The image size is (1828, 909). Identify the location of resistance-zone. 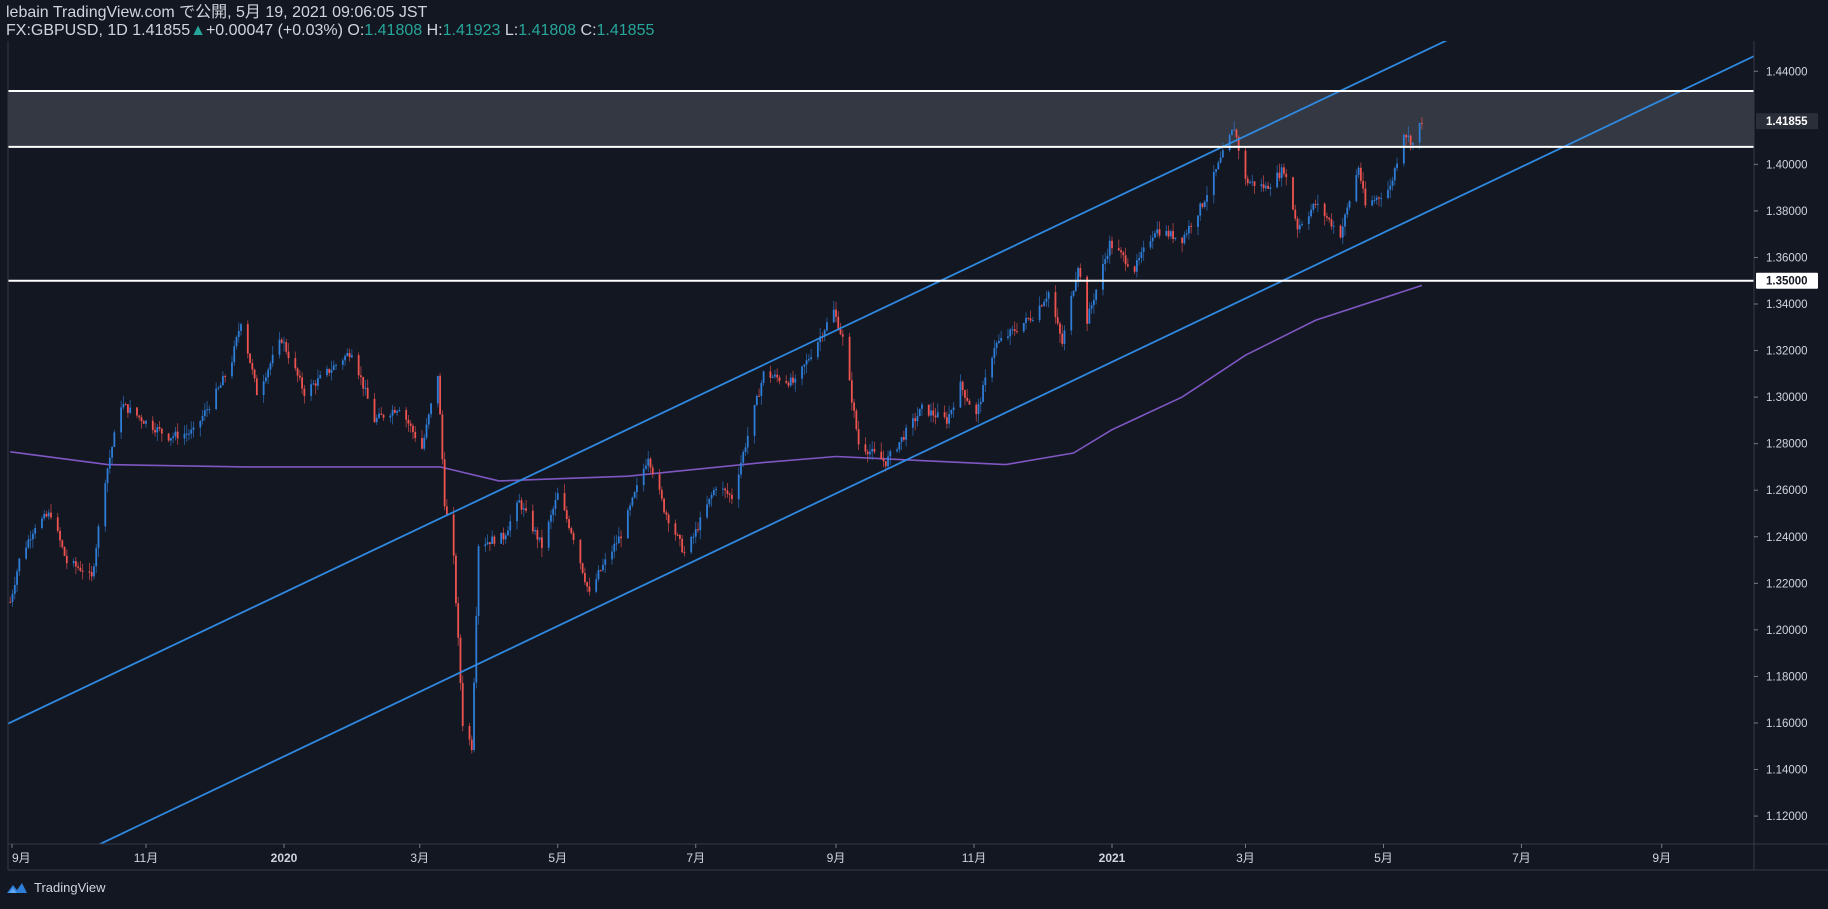
(881, 119).